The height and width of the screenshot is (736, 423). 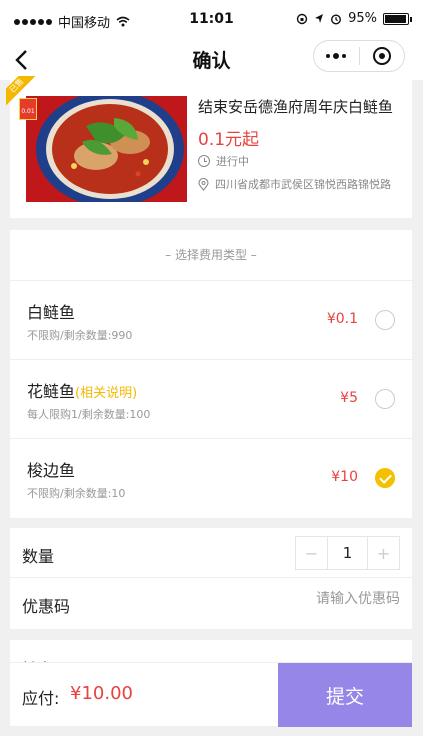 I want to click on fee-option-suobian: 梭边鱼 不限购/剩余数量:10 ¥10, so click(x=211, y=477).